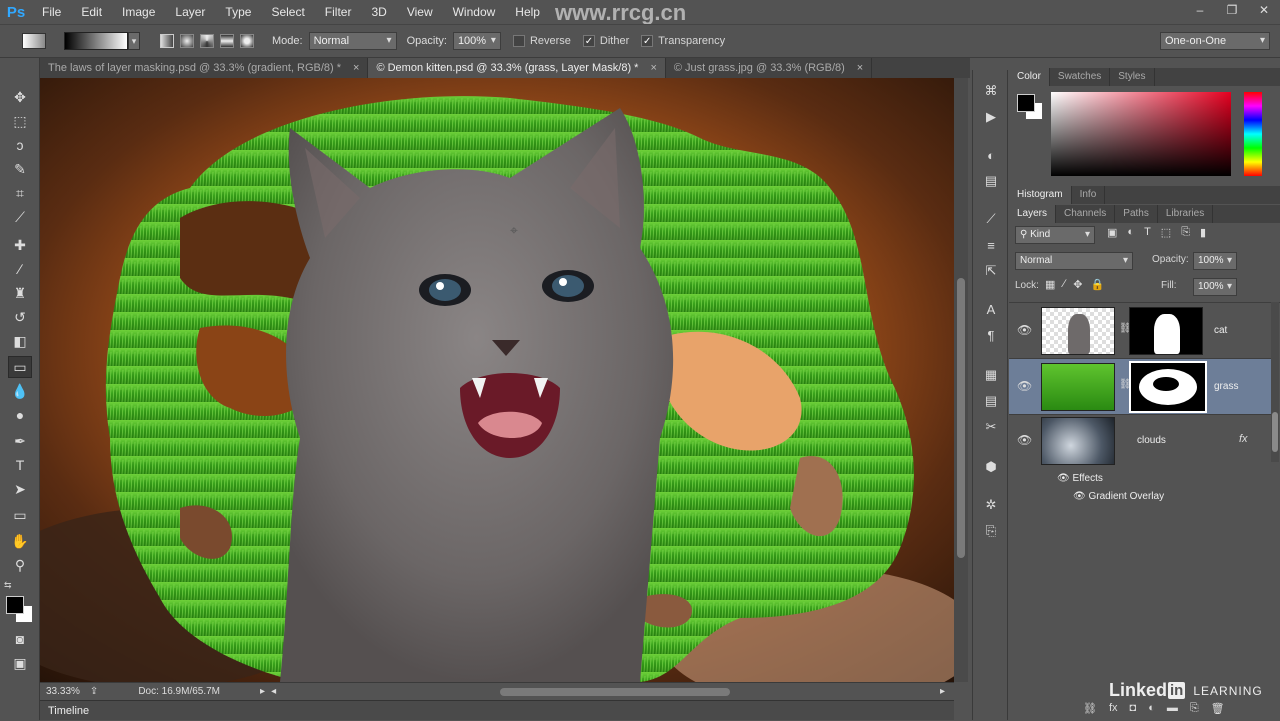  What do you see at coordinates (96, 41) in the screenshot?
I see `gradient-picker` at bounding box center [96, 41].